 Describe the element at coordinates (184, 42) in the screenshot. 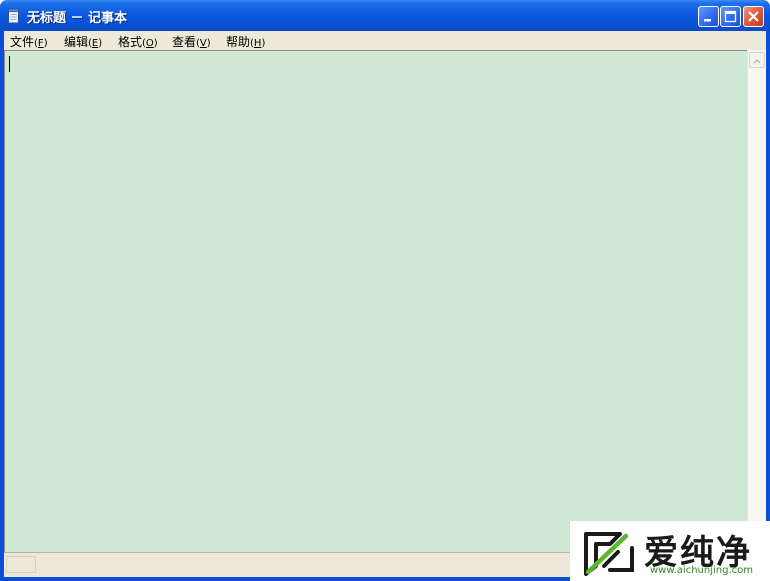

I see `menu-view-label: 查看` at that location.